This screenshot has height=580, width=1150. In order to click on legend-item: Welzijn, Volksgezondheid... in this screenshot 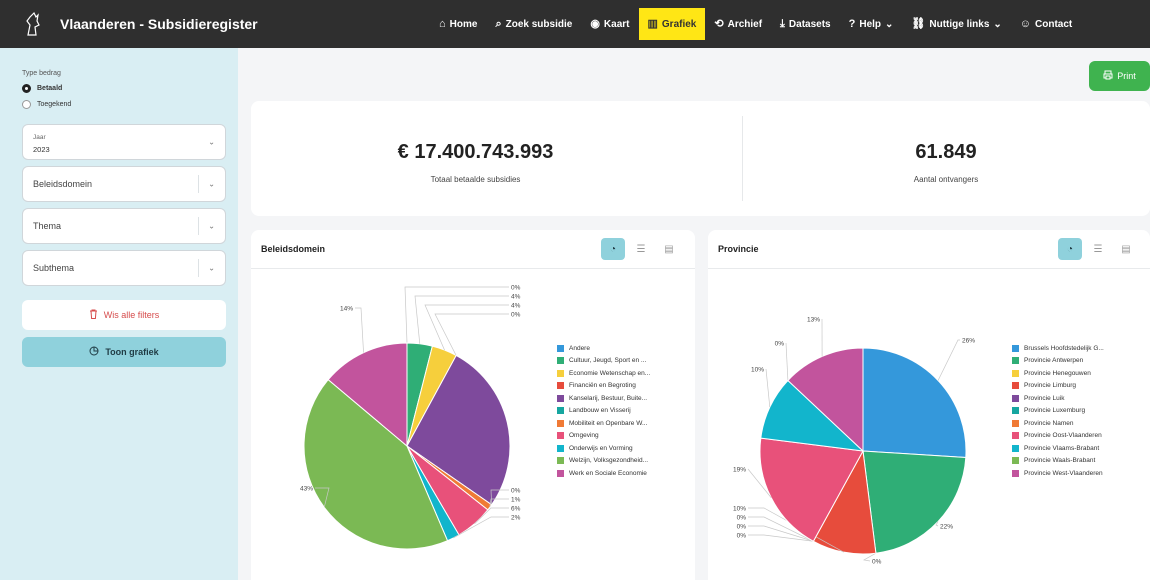, I will do `click(603, 461)`.